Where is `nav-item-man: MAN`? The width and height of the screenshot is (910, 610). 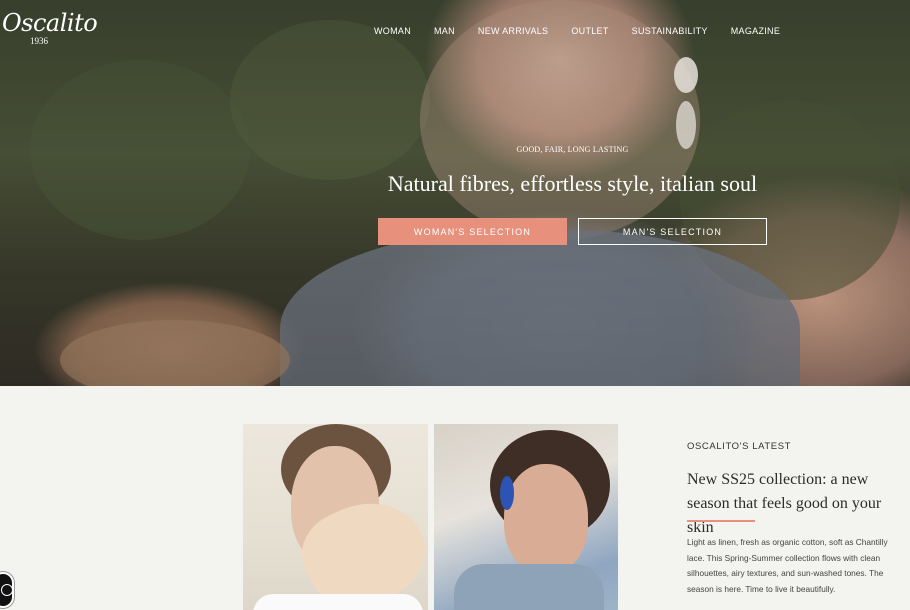
nav-item-man: MAN is located at coordinates (444, 31).